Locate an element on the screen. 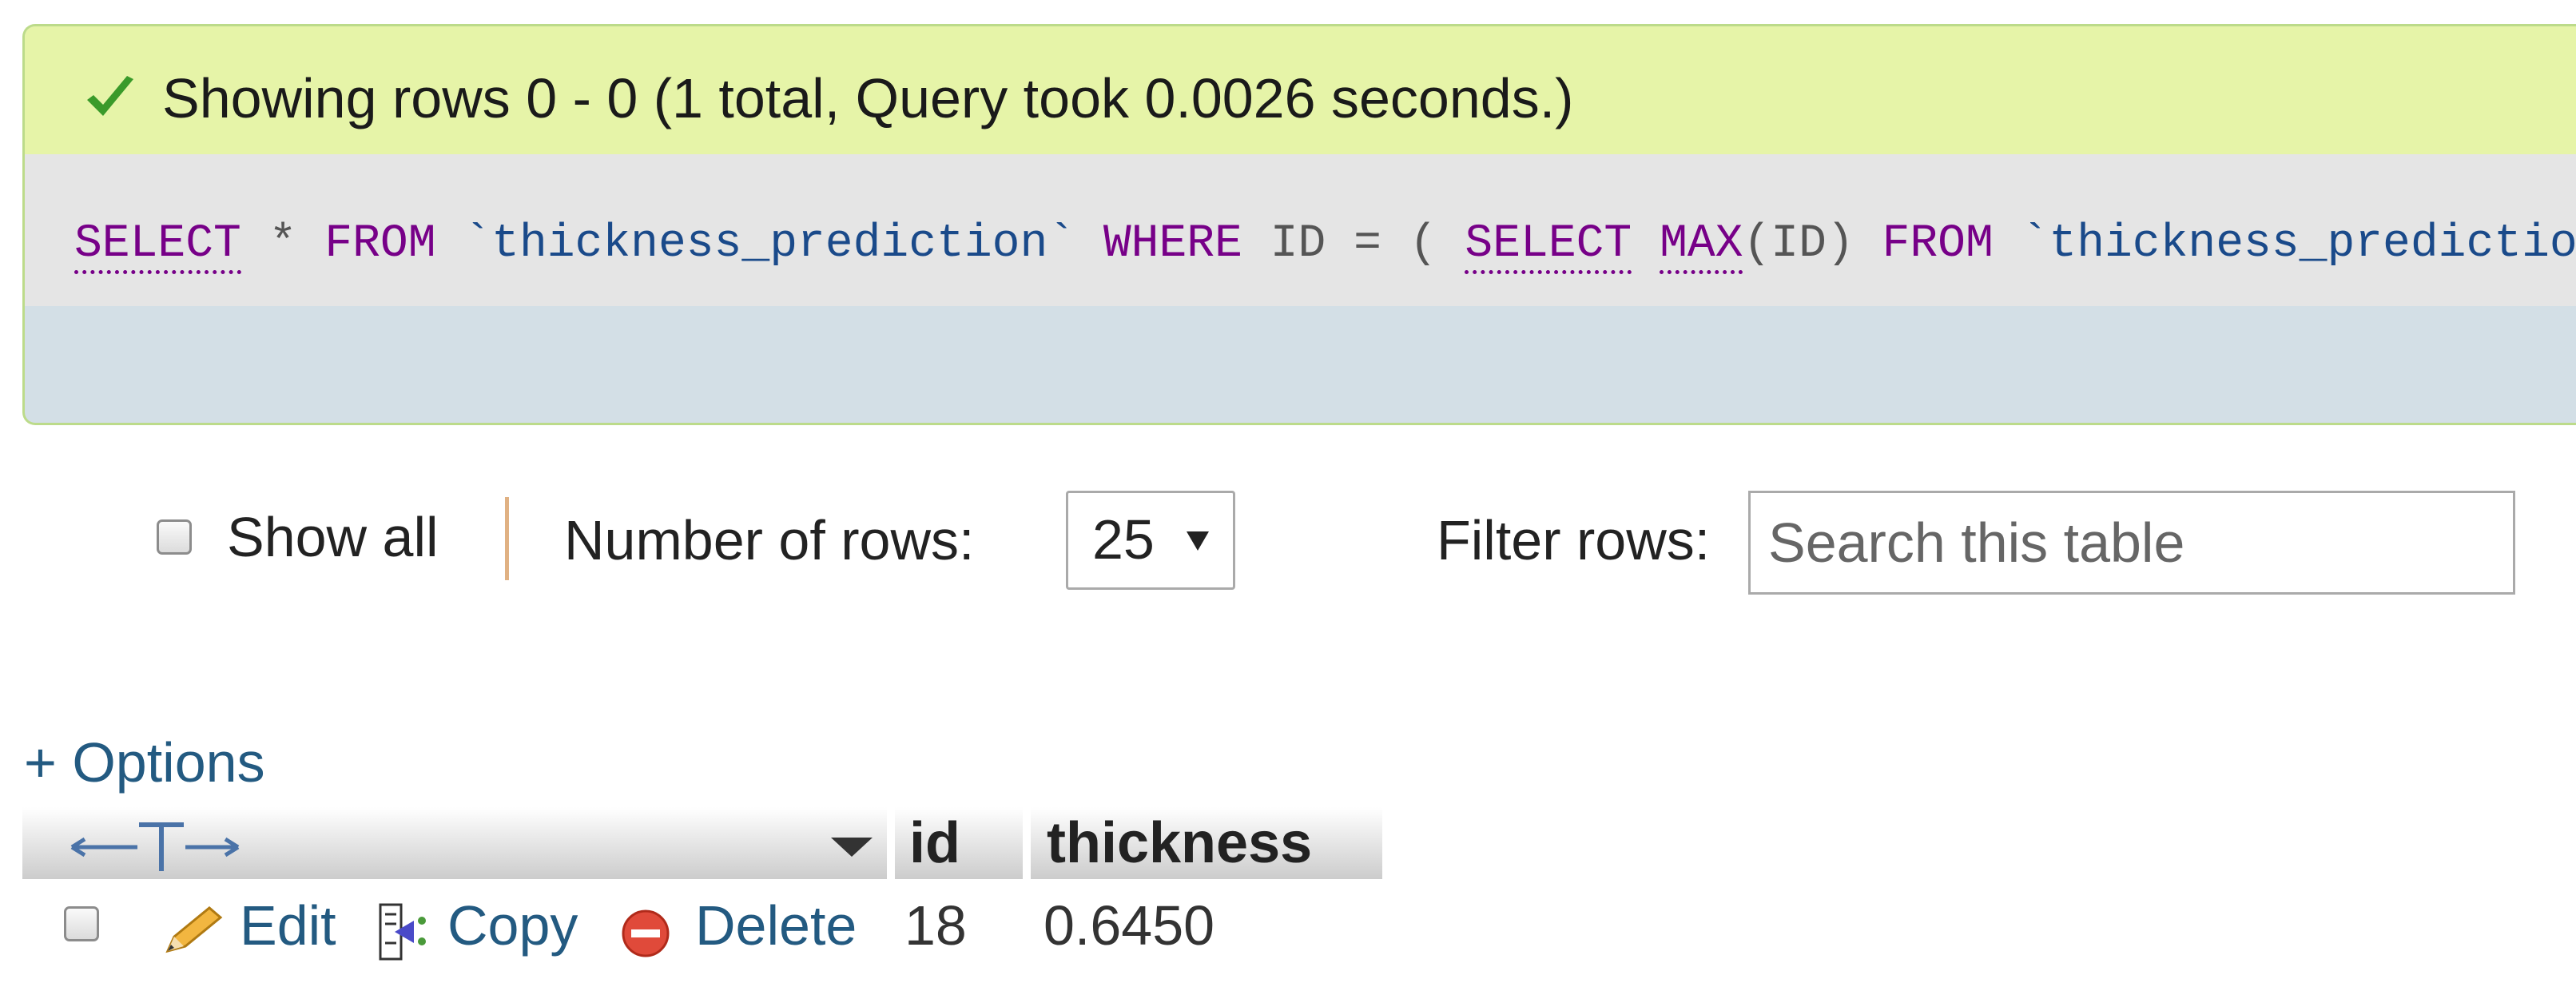 Image resolution: width=2576 pixels, height=983 pixels. sql-star: * is located at coordinates (282, 244).